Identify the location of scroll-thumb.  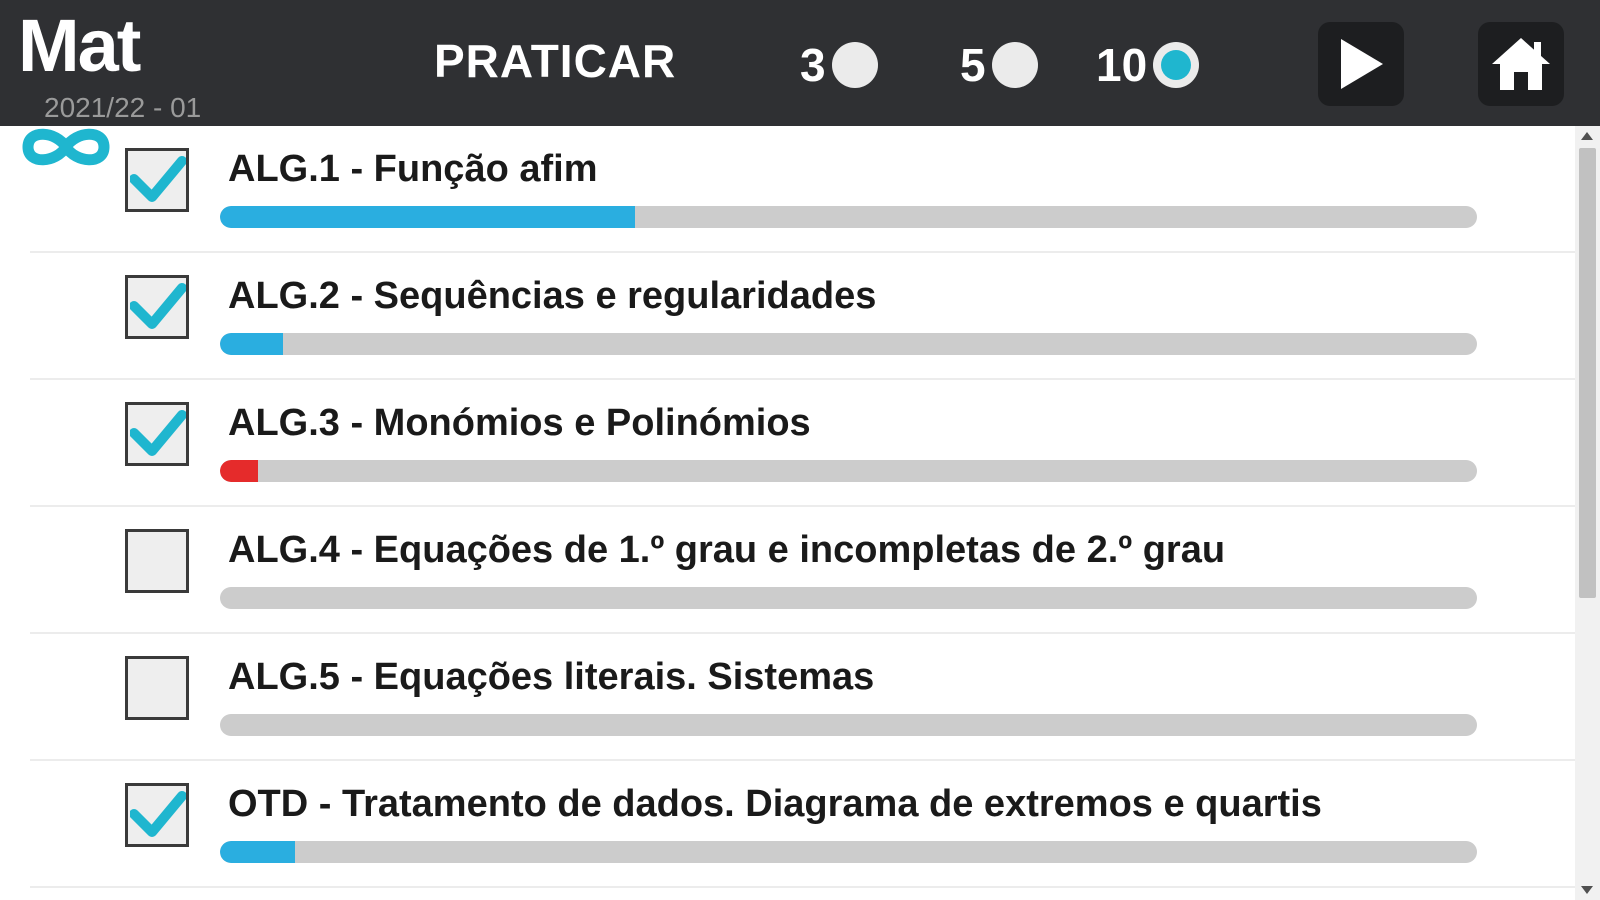
(1587, 373).